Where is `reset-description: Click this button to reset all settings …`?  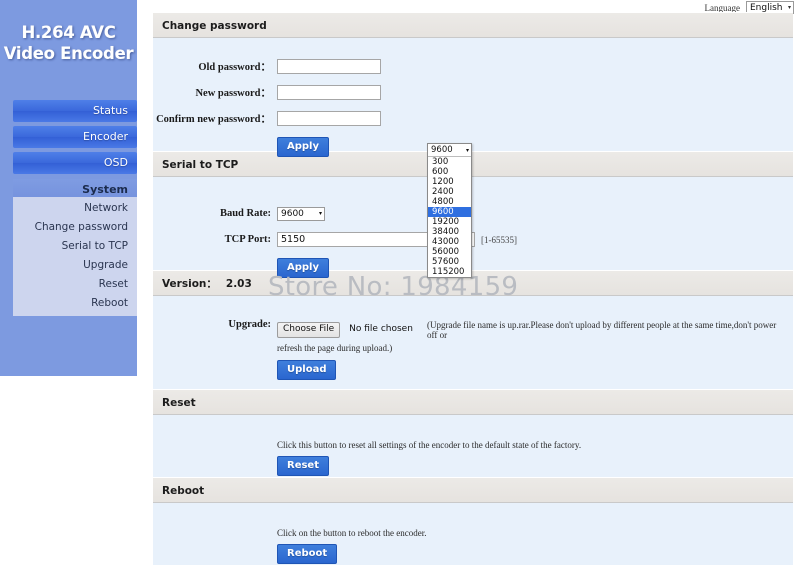
reset-description: Click this button to reset all settings … is located at coordinates (429, 445).